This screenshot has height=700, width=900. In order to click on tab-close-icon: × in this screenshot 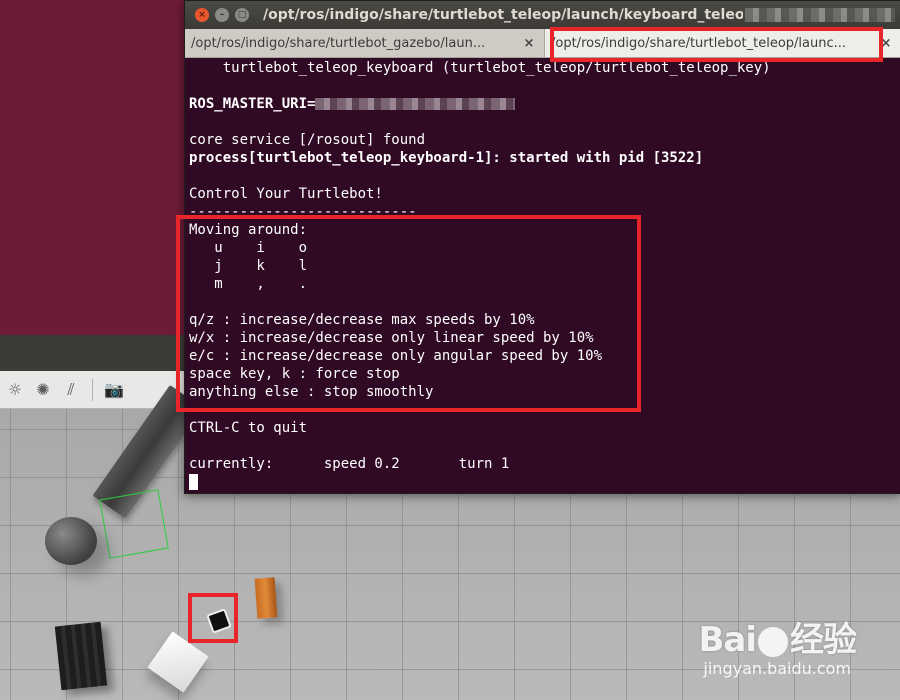, I will do `click(529, 43)`.